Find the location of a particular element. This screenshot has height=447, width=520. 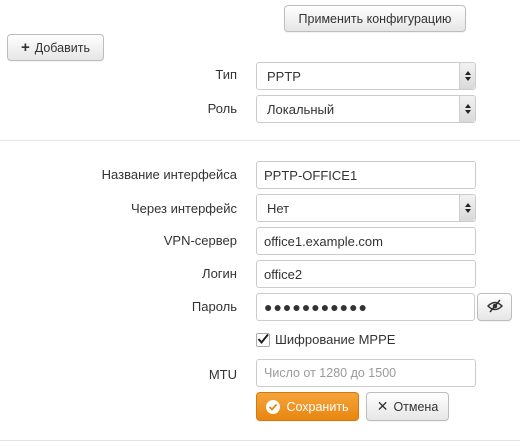

add-button: + Добавить is located at coordinates (55, 47).